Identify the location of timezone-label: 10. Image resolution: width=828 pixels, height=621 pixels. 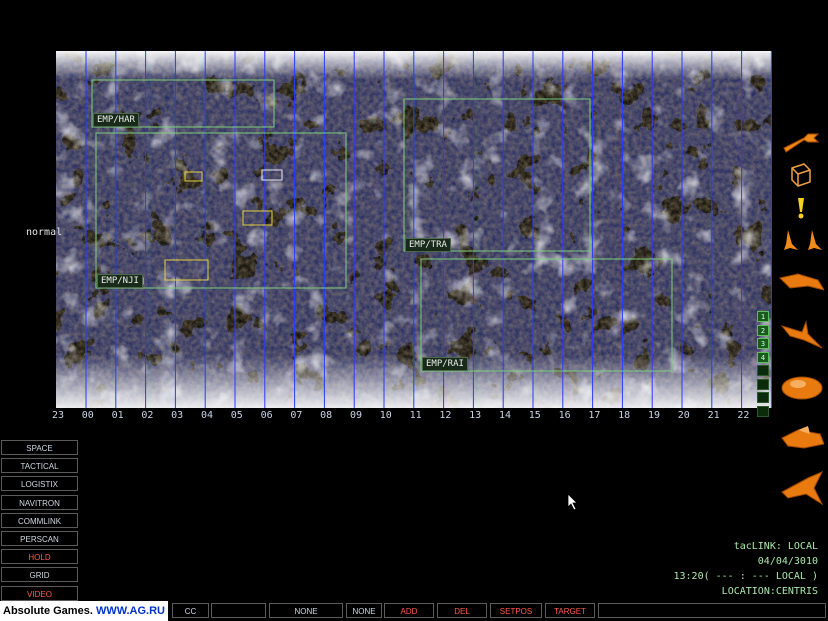
(385, 415).